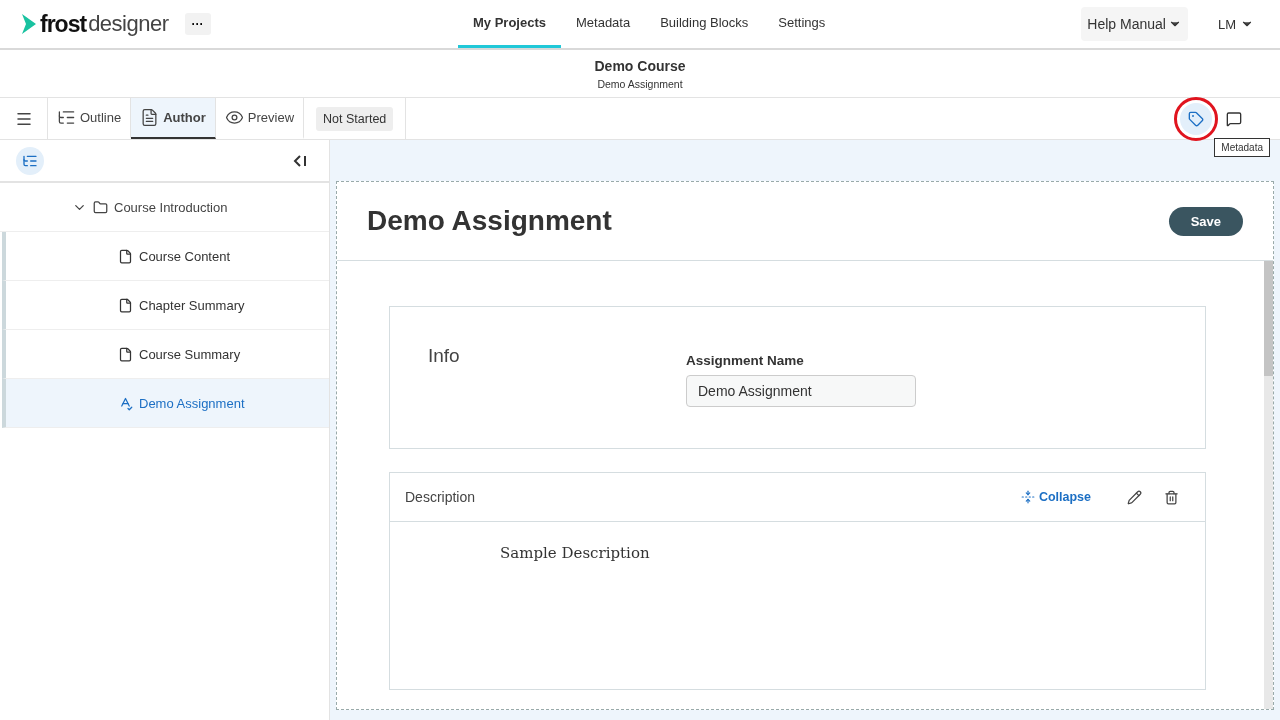  What do you see at coordinates (1134, 497) in the screenshot?
I see `pencil-icon` at bounding box center [1134, 497].